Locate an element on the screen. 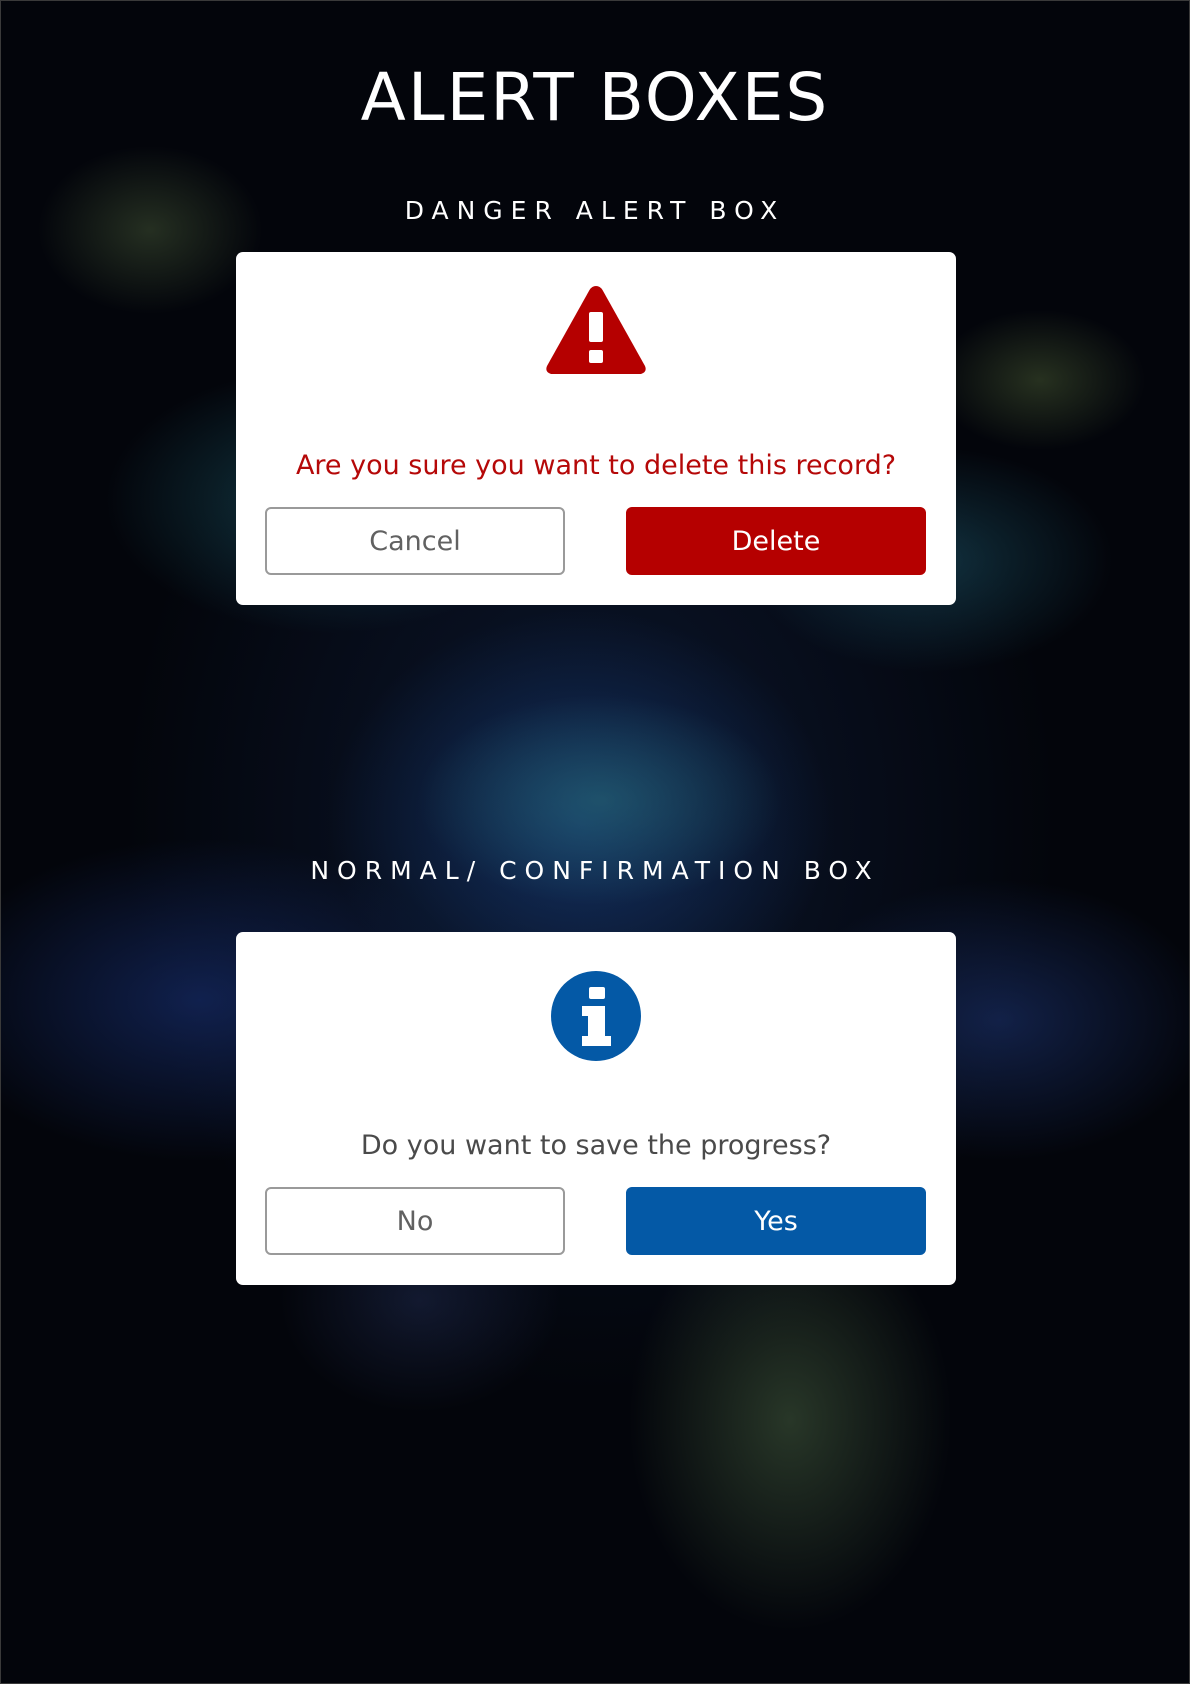 This screenshot has width=1190, height=1684. confirmation-box: Do you want to save the progress? No Yes is located at coordinates (596, 1108).